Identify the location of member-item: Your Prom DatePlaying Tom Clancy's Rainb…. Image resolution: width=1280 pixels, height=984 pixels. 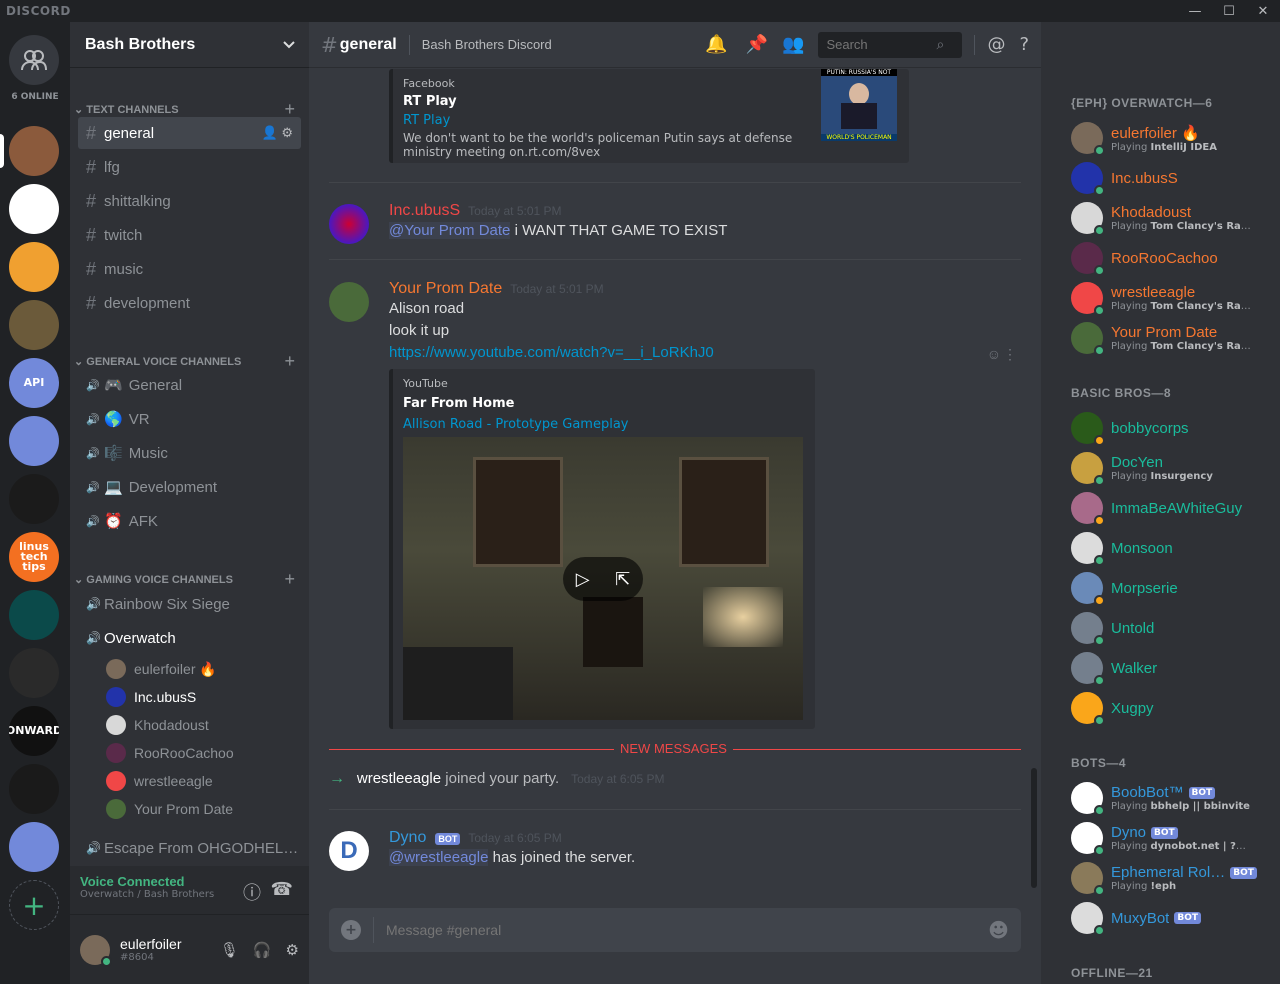
(1172, 339).